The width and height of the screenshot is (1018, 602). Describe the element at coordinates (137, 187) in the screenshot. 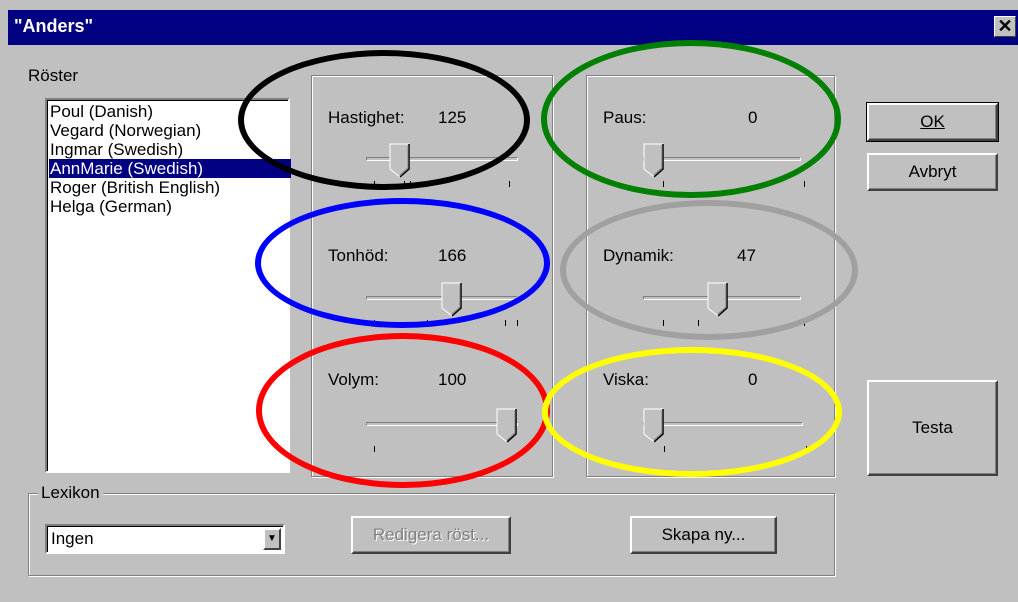

I see `list-item: Roger (British English)` at that location.